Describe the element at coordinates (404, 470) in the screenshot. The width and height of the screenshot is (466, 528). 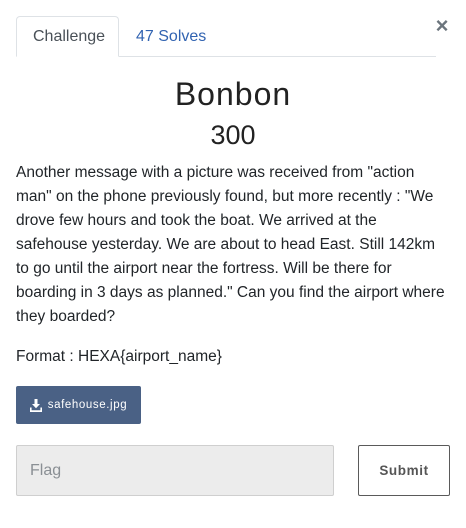
I see `submit-button: Submit` at that location.